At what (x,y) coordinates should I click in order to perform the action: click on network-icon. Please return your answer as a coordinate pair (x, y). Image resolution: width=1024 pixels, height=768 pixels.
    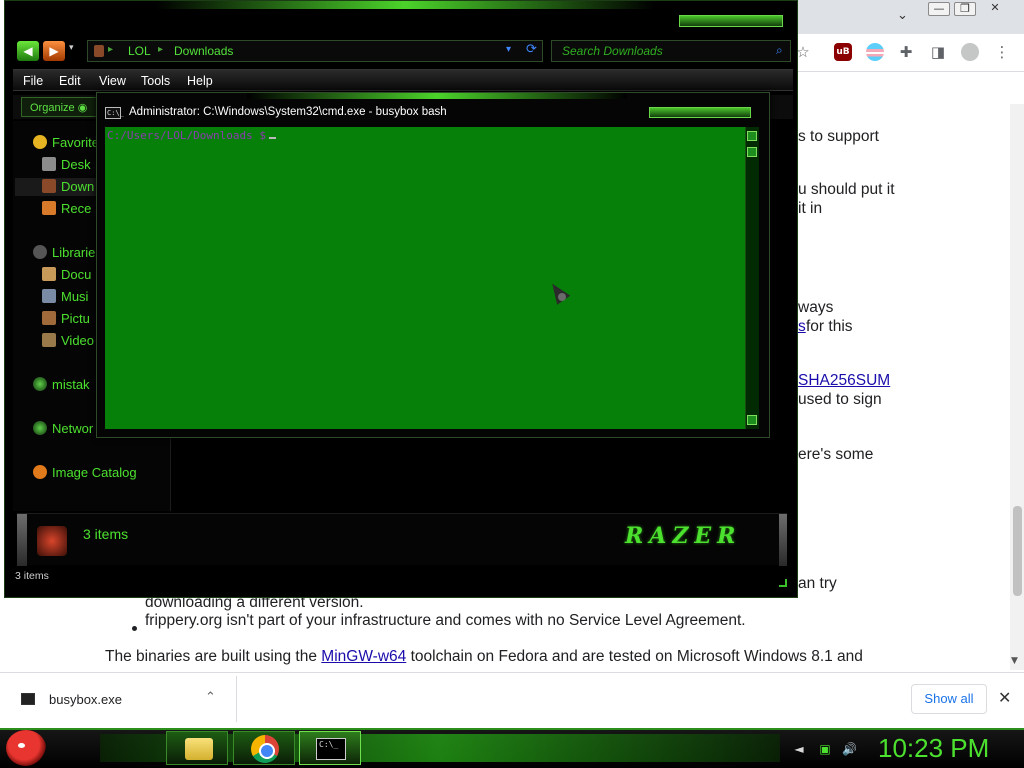
    Looking at the image, I should click on (40, 428).